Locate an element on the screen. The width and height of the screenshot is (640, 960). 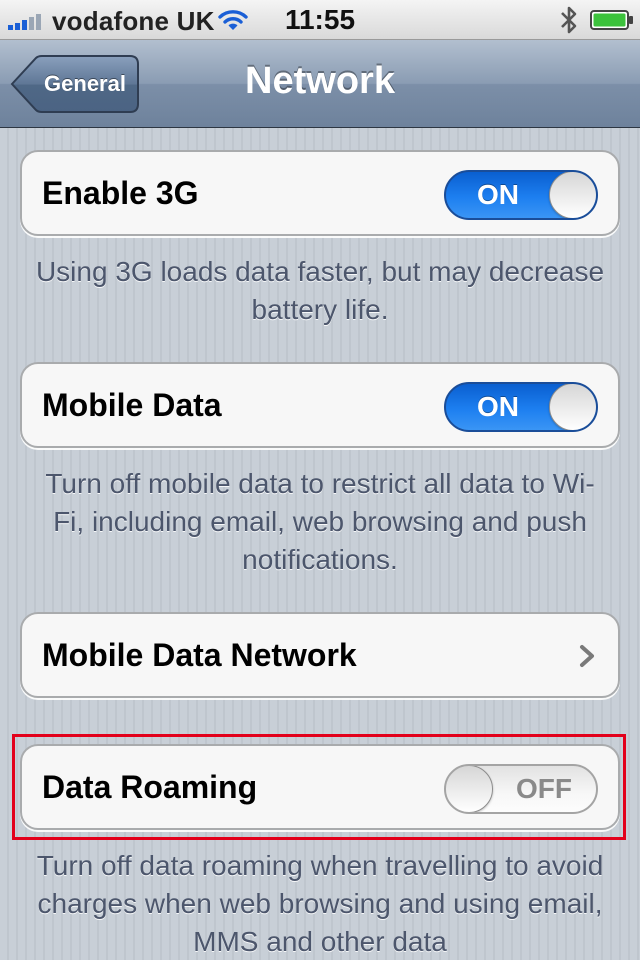
mobile-data-cell: Mobile Data ON is located at coordinates (320, 405).